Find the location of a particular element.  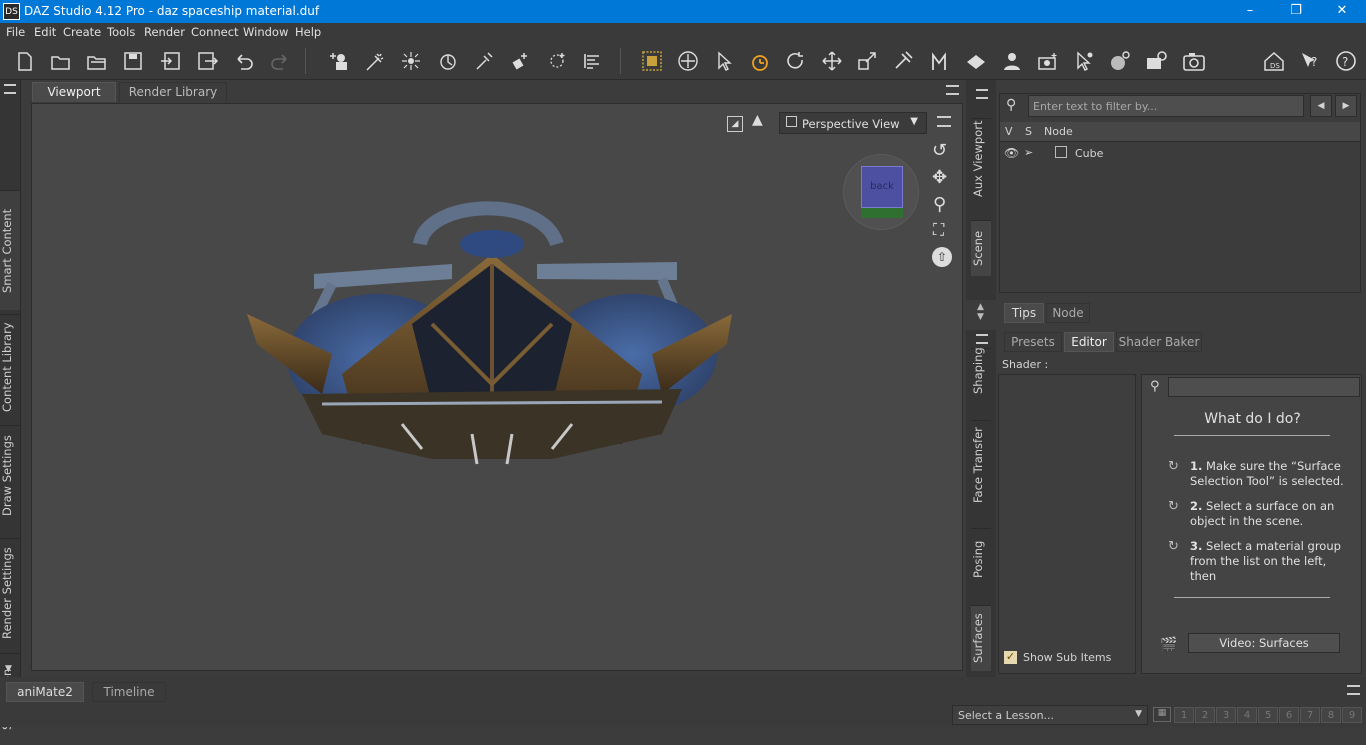

universal-tool-icon is located at coordinates (688, 61).